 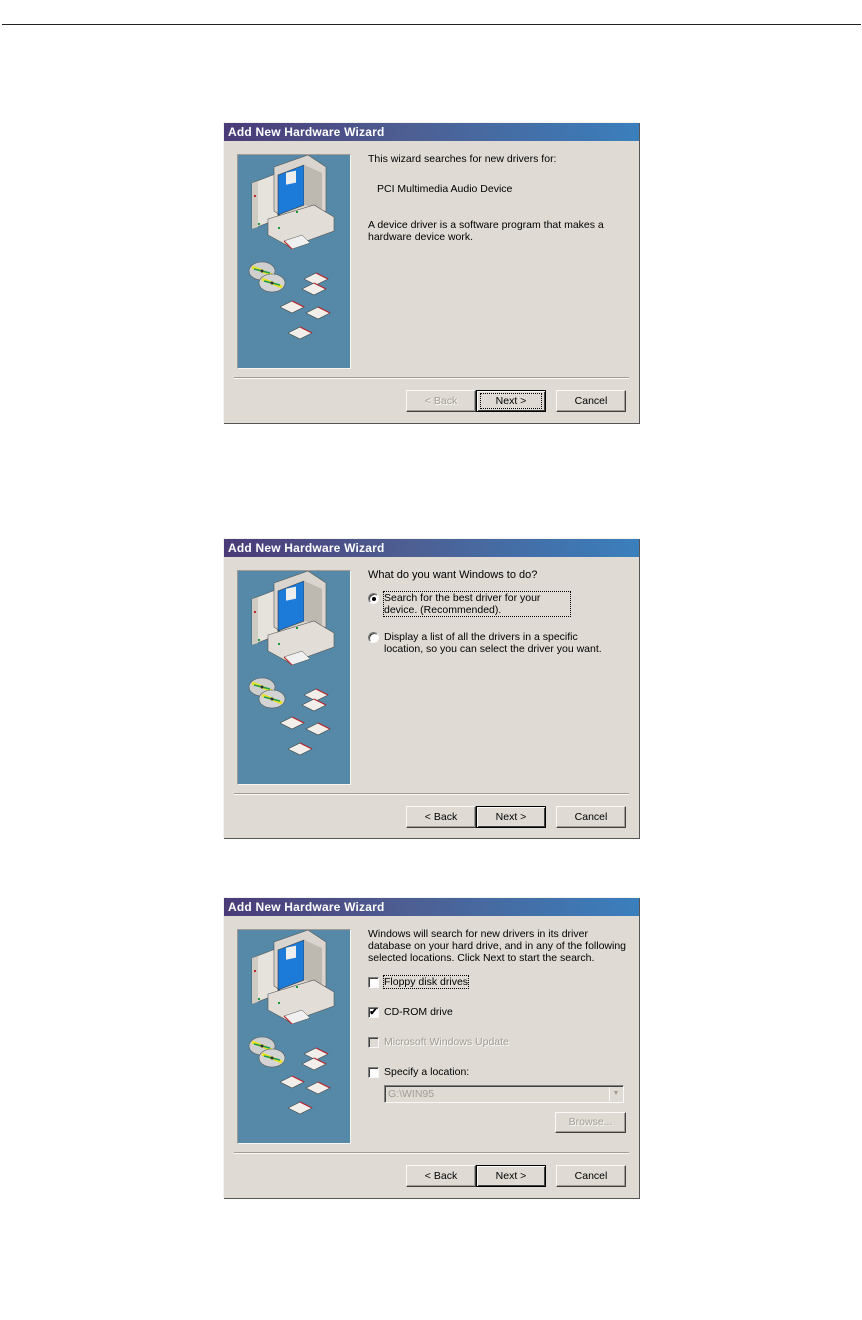 I want to click on question-text: What do you want Windows to do?, so click(x=453, y=575).